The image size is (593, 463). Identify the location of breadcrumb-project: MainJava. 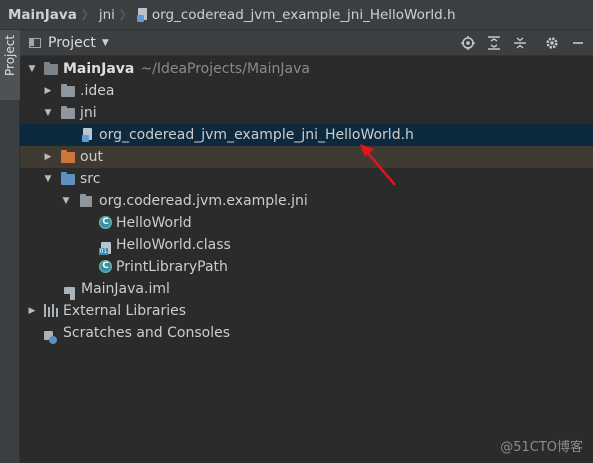
(38, 15).